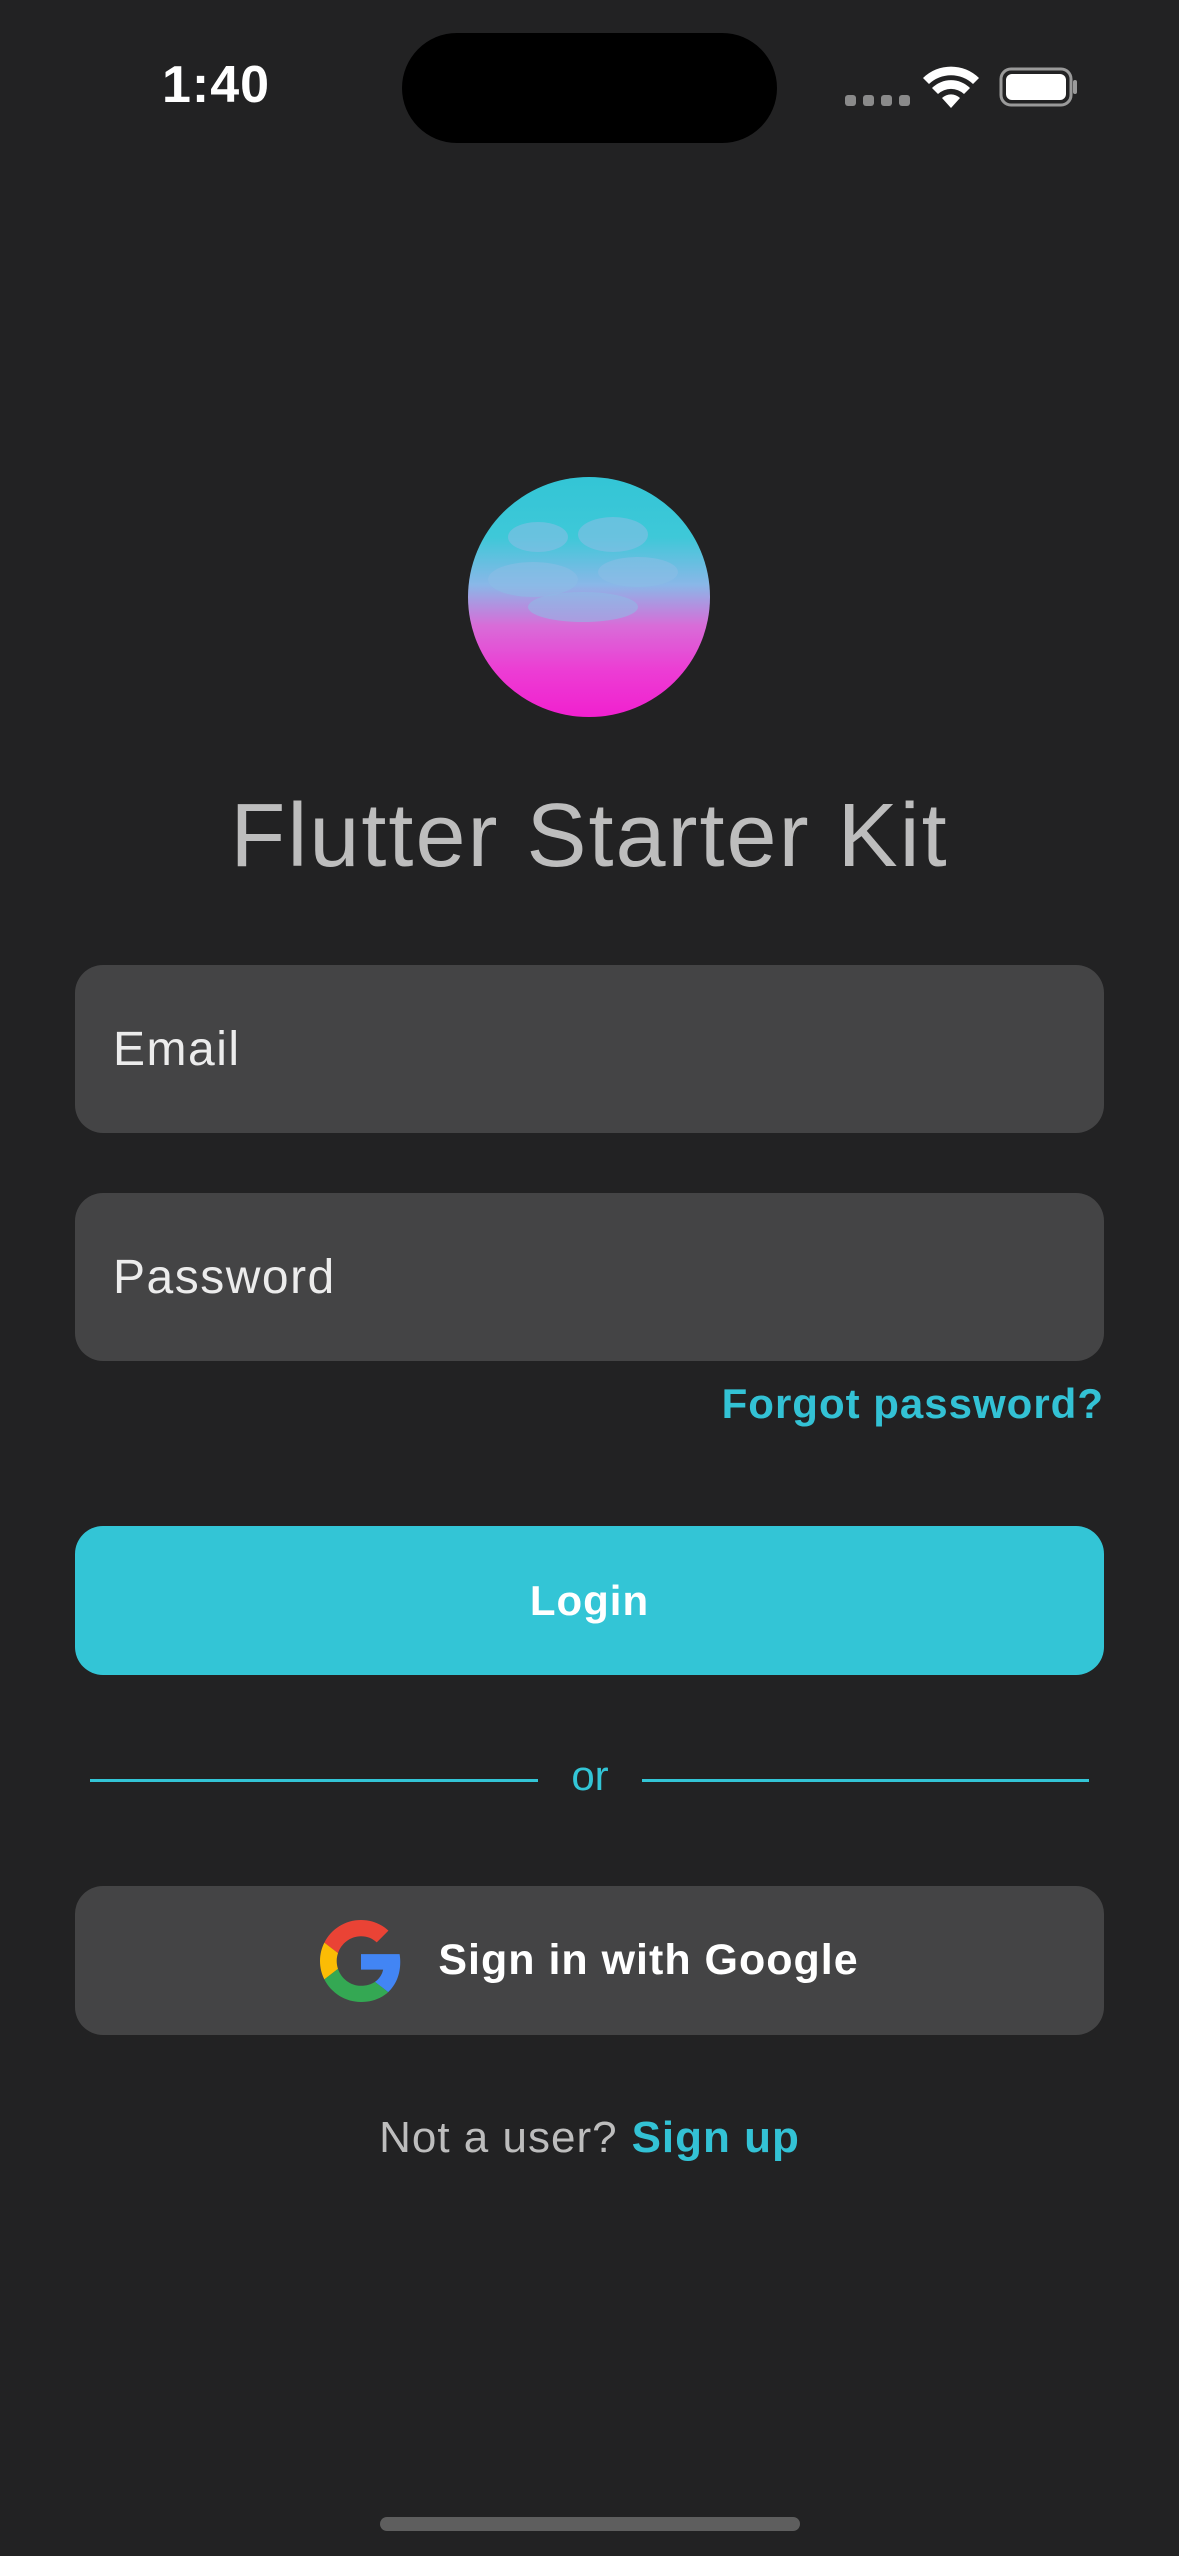 The image size is (1179, 2556). Describe the element at coordinates (951, 87) in the screenshot. I see `wifi-icon` at that location.